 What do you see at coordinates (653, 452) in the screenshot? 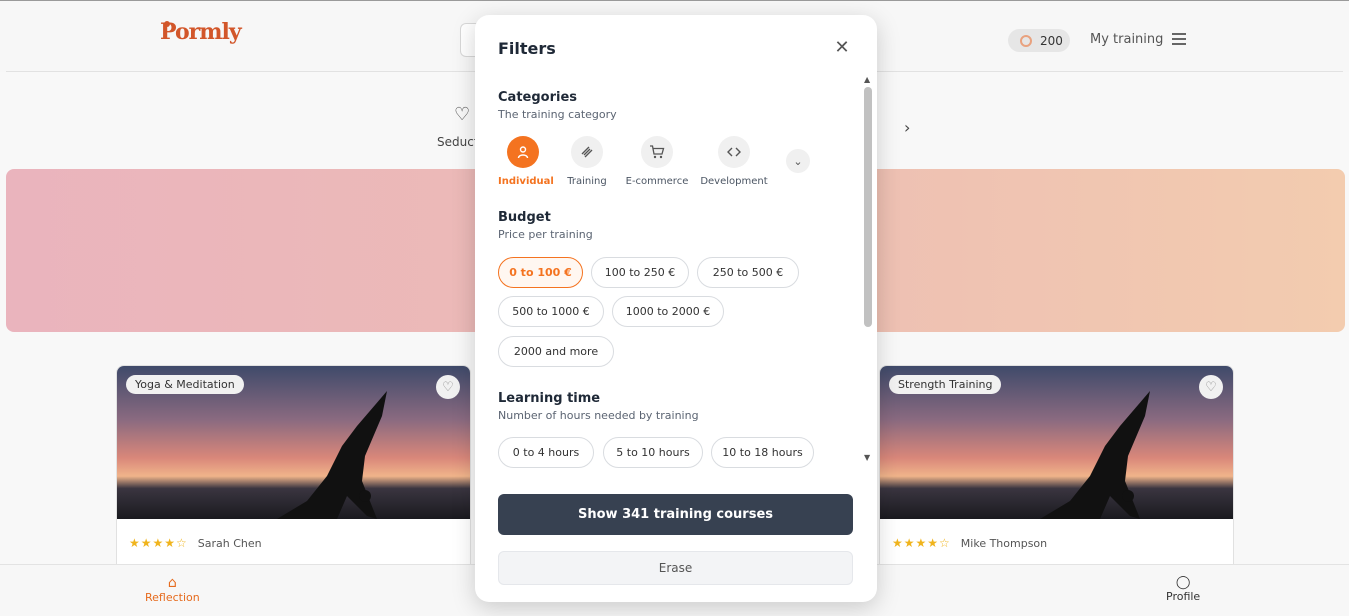
I see `learning-time-option: 5 to 10 hours` at bounding box center [653, 452].